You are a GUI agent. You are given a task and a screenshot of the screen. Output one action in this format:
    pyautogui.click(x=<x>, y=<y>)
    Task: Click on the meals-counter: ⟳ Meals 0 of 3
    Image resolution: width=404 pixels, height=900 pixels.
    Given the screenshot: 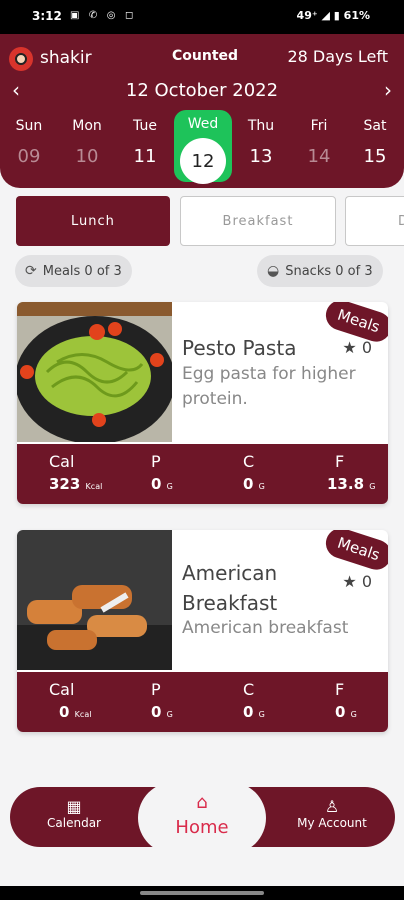 What is the action you would take?
    pyautogui.click(x=73, y=271)
    